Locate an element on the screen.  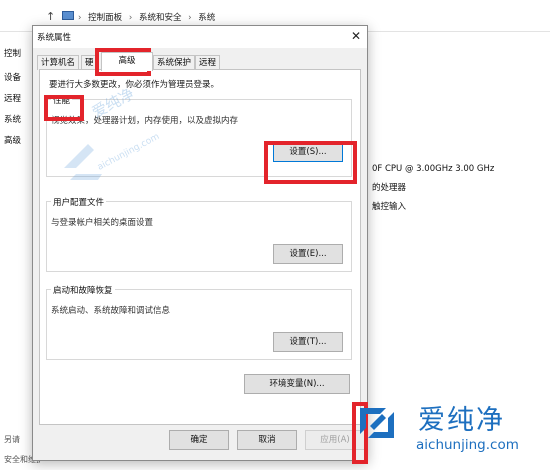
tab-computer-name: 计算机名 is located at coordinates (58, 62).